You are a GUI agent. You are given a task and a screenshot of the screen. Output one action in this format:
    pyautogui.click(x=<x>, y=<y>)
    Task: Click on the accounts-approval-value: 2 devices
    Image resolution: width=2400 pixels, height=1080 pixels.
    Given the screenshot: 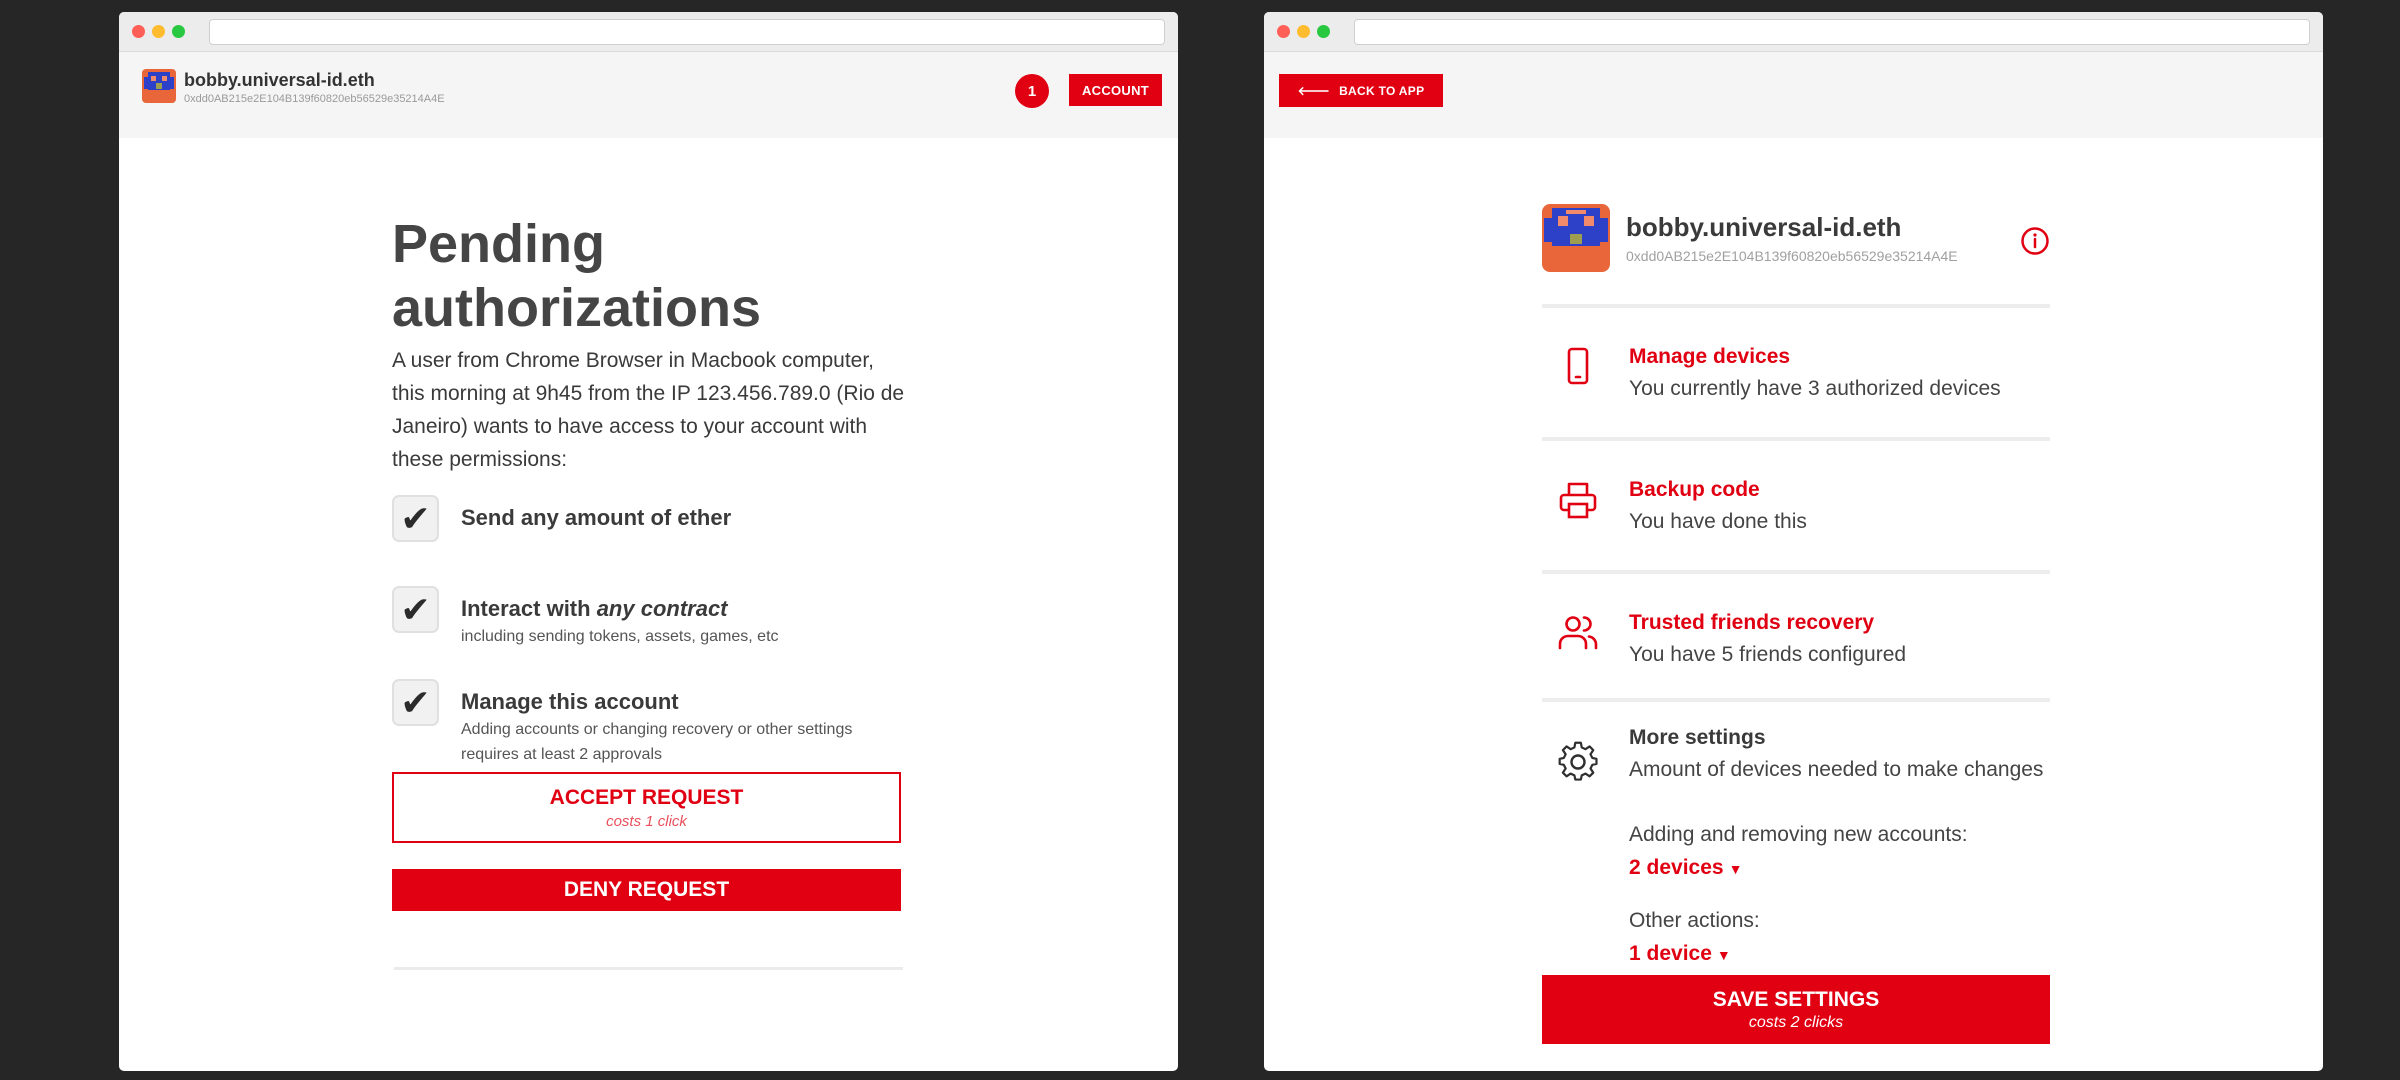 What is the action you would take?
    pyautogui.click(x=1676, y=867)
    